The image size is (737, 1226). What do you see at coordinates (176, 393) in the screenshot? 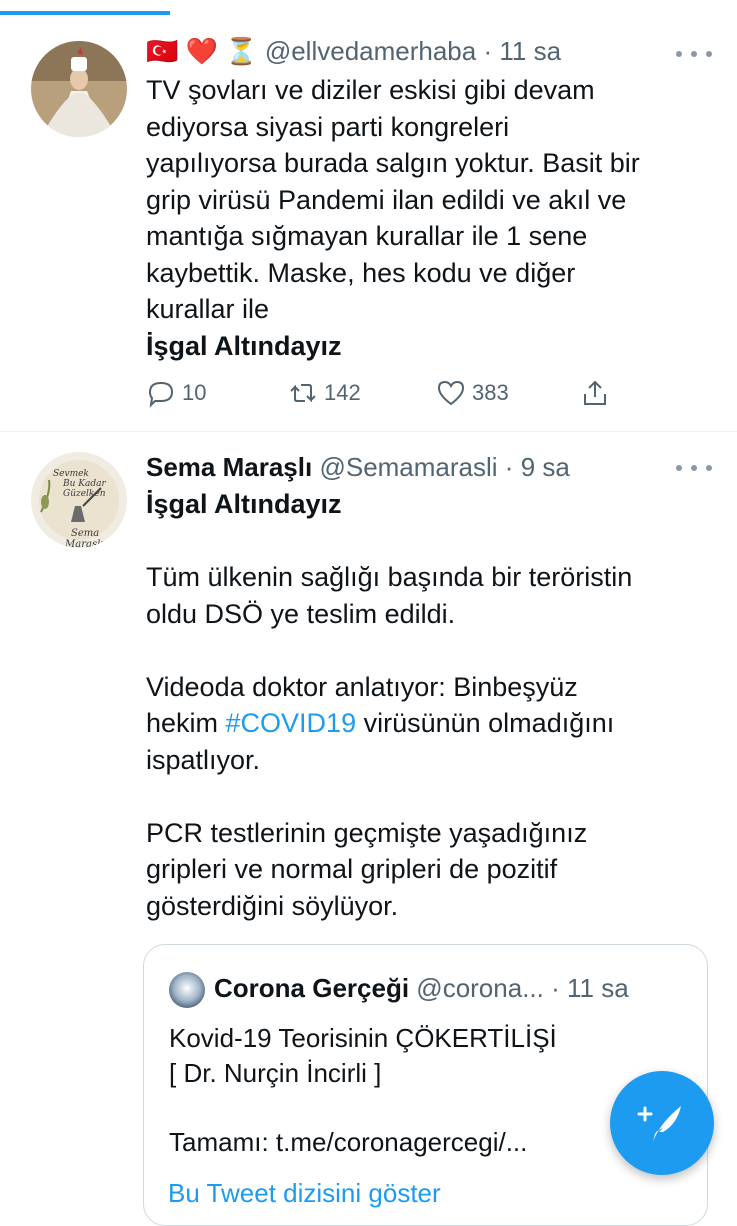
I see `reply-button: 10` at bounding box center [176, 393].